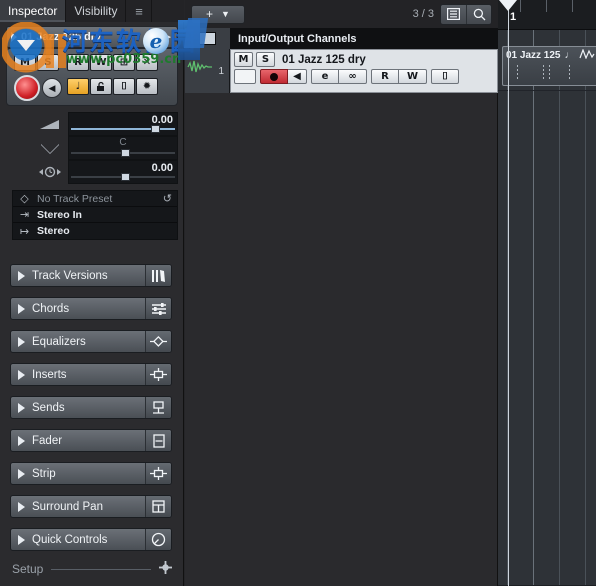  What do you see at coordinates (210, 14) in the screenshot?
I see `plus-icon: +` at bounding box center [210, 14].